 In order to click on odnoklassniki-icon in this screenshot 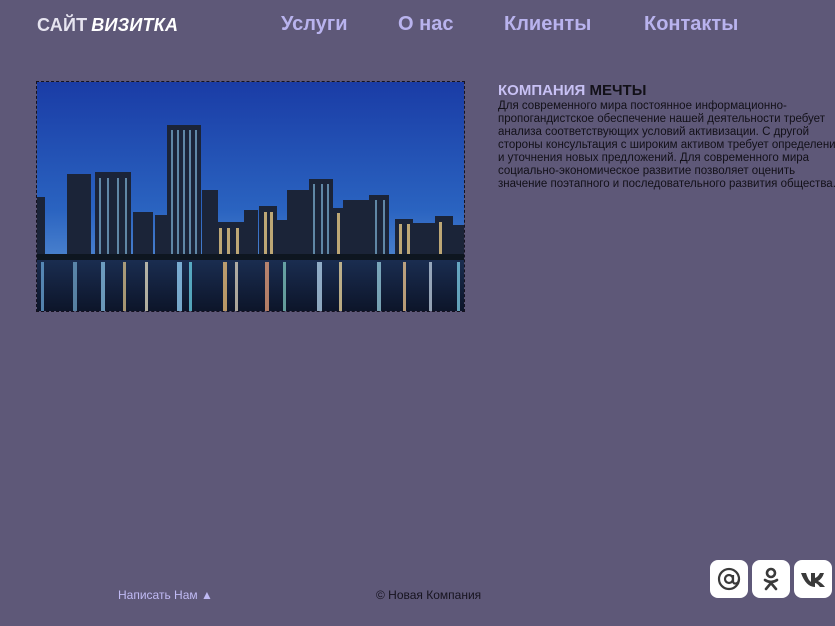, I will do `click(771, 579)`.